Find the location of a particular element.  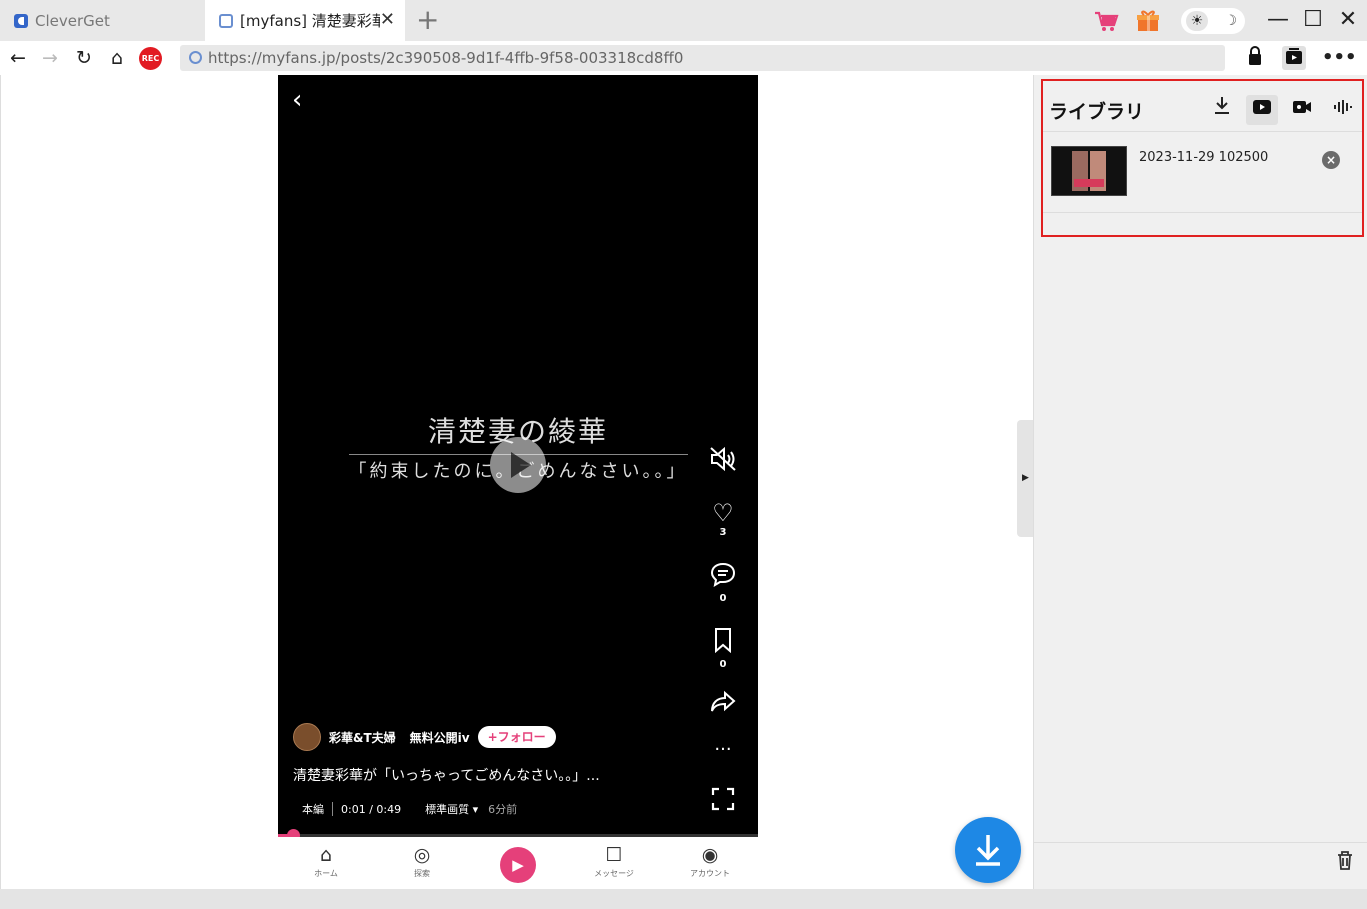

minimize-button: — is located at coordinates (1278, 21).